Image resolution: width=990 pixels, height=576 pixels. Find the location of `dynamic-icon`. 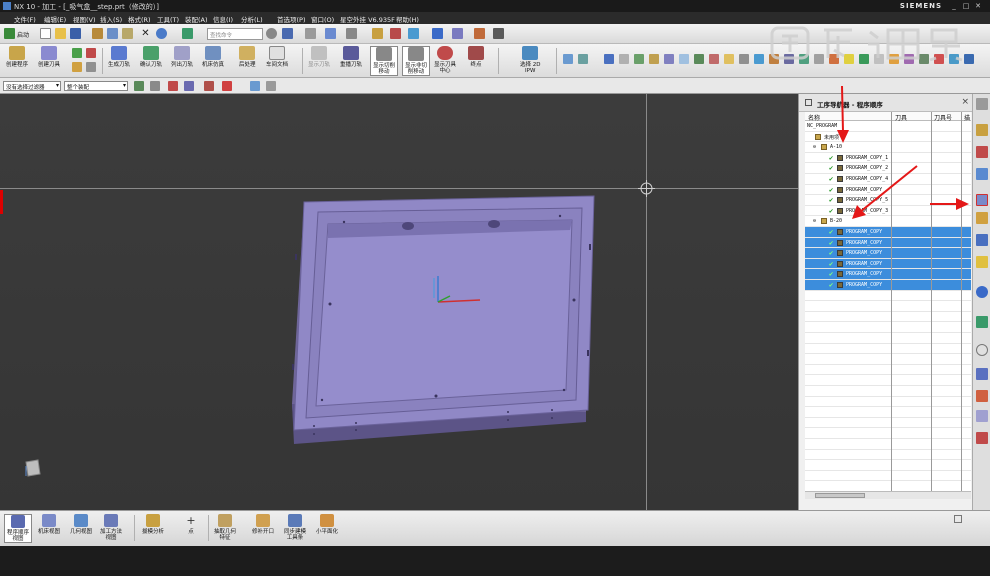

dynamic-icon is located at coordinates (457, 33).